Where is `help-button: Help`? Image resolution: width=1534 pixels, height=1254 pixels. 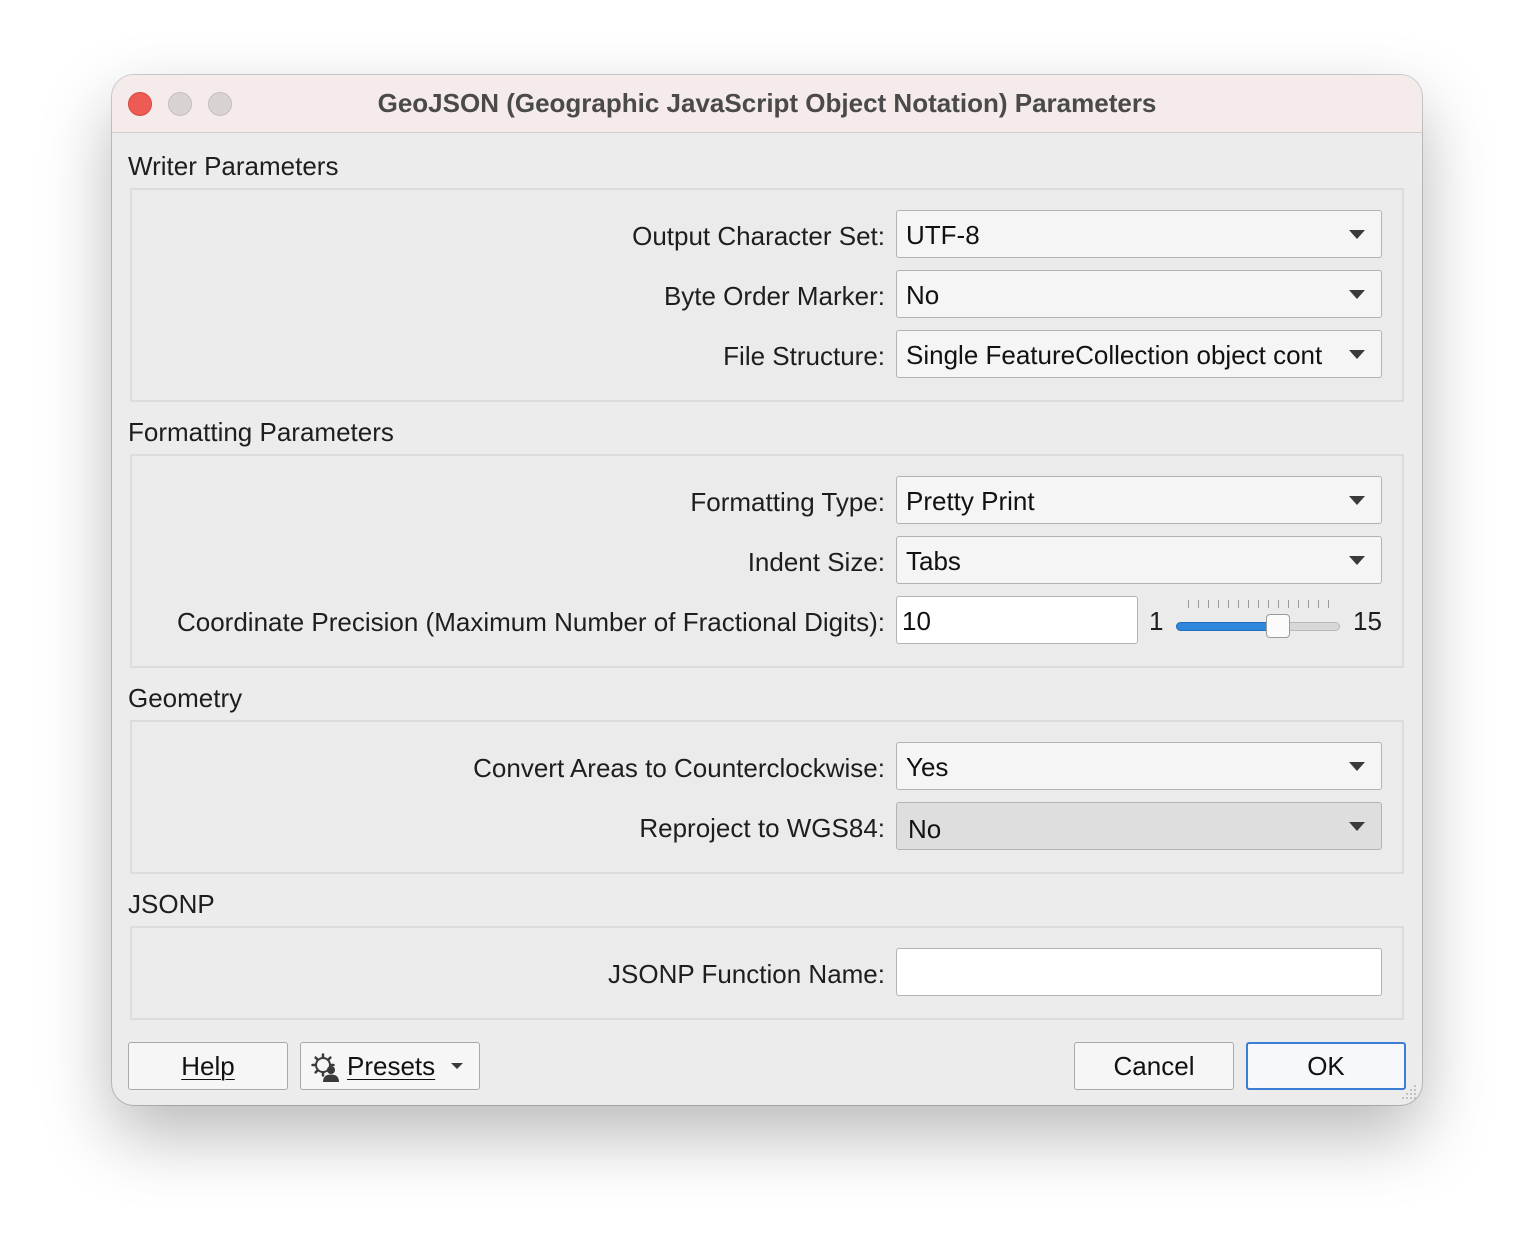 help-button: Help is located at coordinates (208, 1066).